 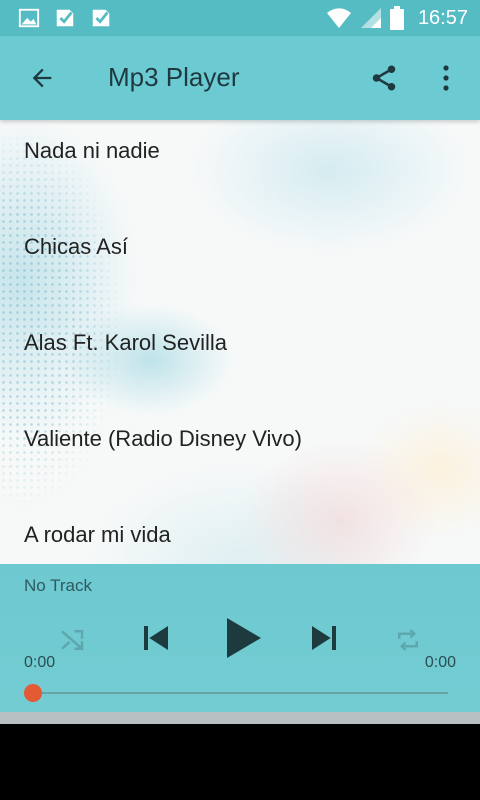 I want to click on image-icon, so click(x=29, y=18).